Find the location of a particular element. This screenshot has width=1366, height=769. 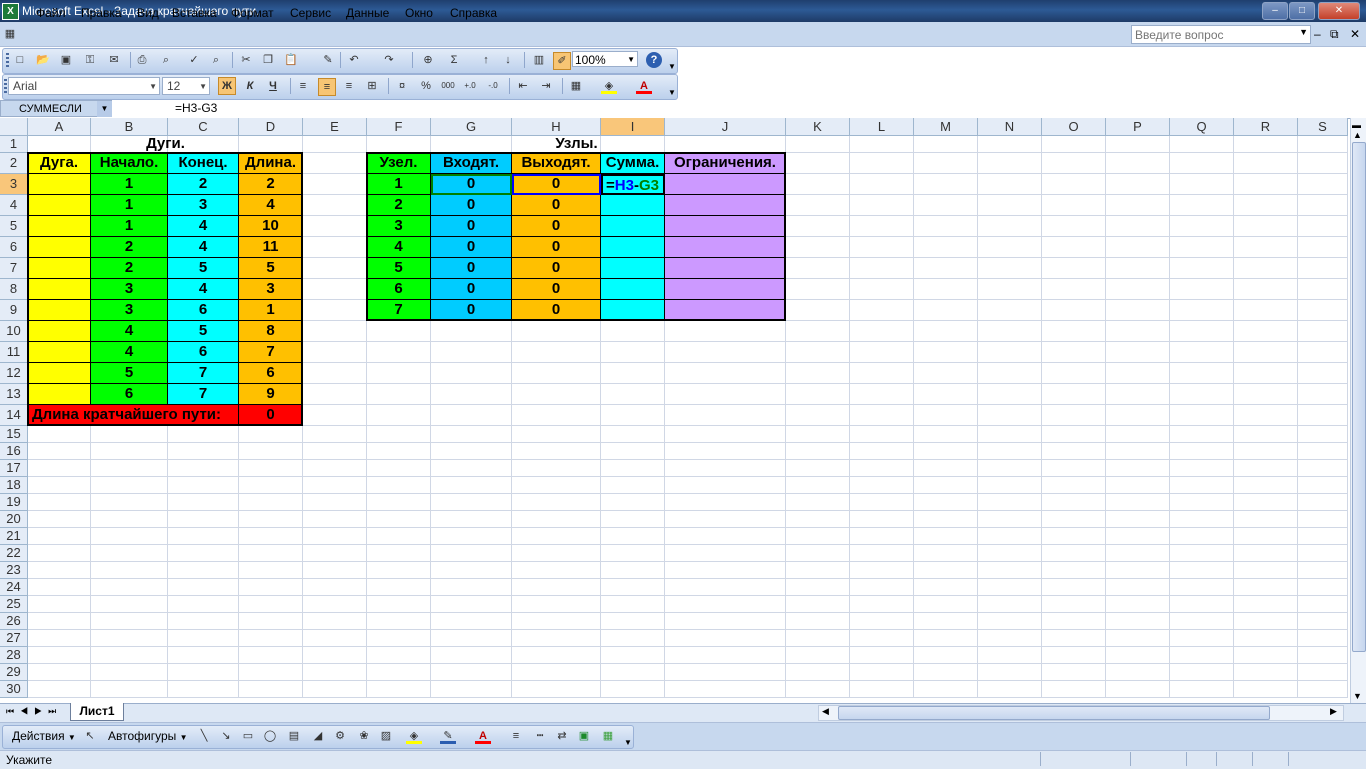

help-question-input is located at coordinates (1214, 34).